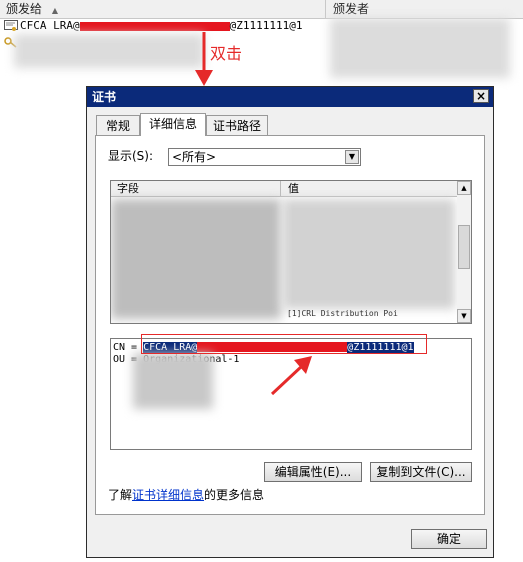 This screenshot has height=562, width=523. I want to click on dialog-titlebar: 证书 ×, so click(290, 97).